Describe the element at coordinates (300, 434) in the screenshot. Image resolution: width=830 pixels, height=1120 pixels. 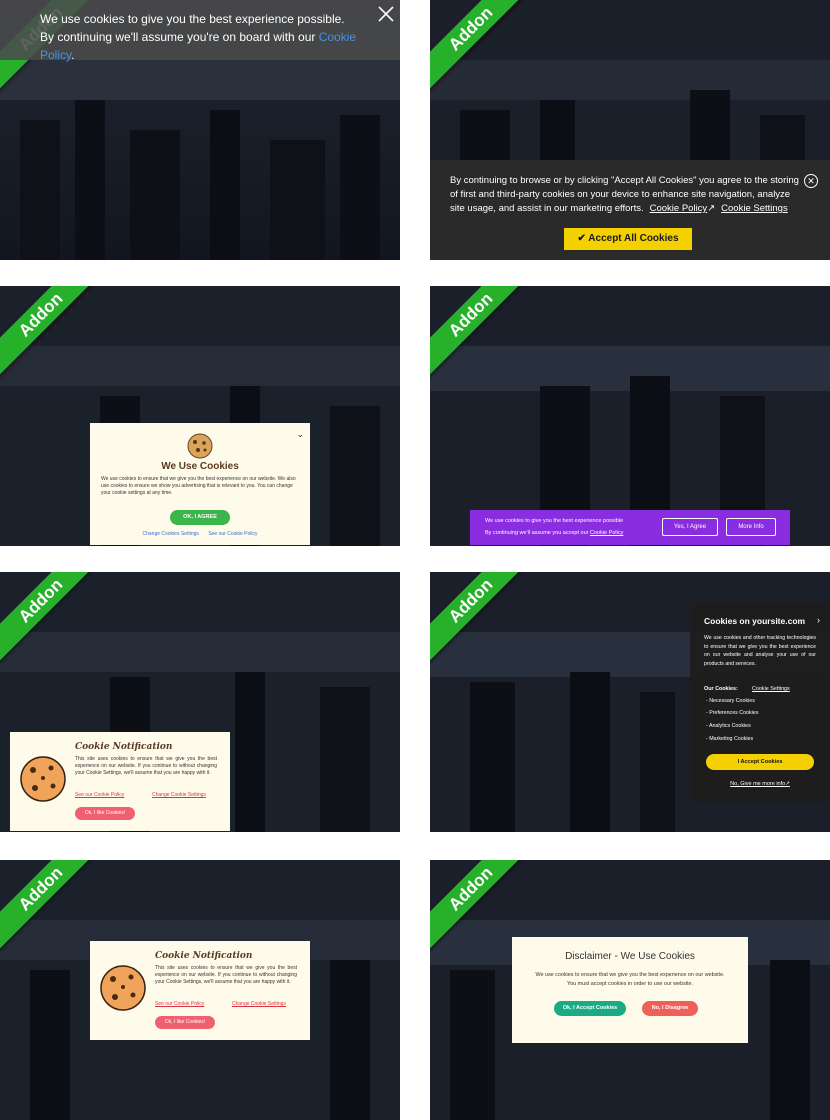
I see `chevron-down-icon: ⌄` at that location.